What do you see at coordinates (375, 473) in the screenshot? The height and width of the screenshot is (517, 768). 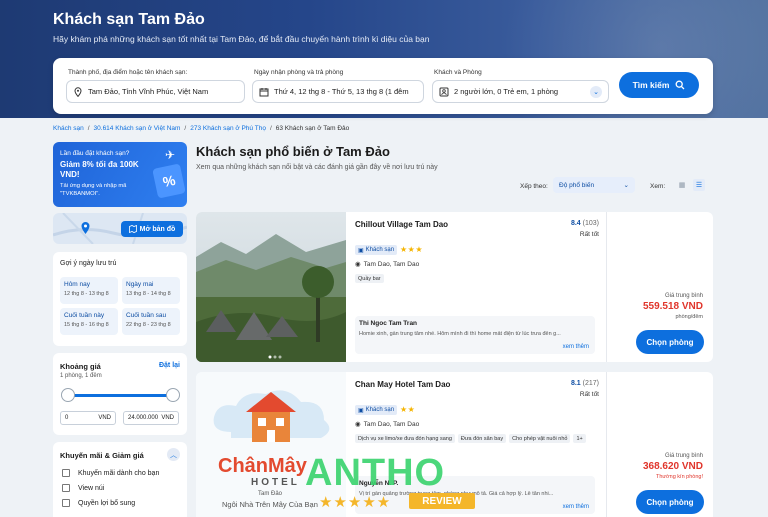 I see `watermark-text: ANTHO` at bounding box center [375, 473].